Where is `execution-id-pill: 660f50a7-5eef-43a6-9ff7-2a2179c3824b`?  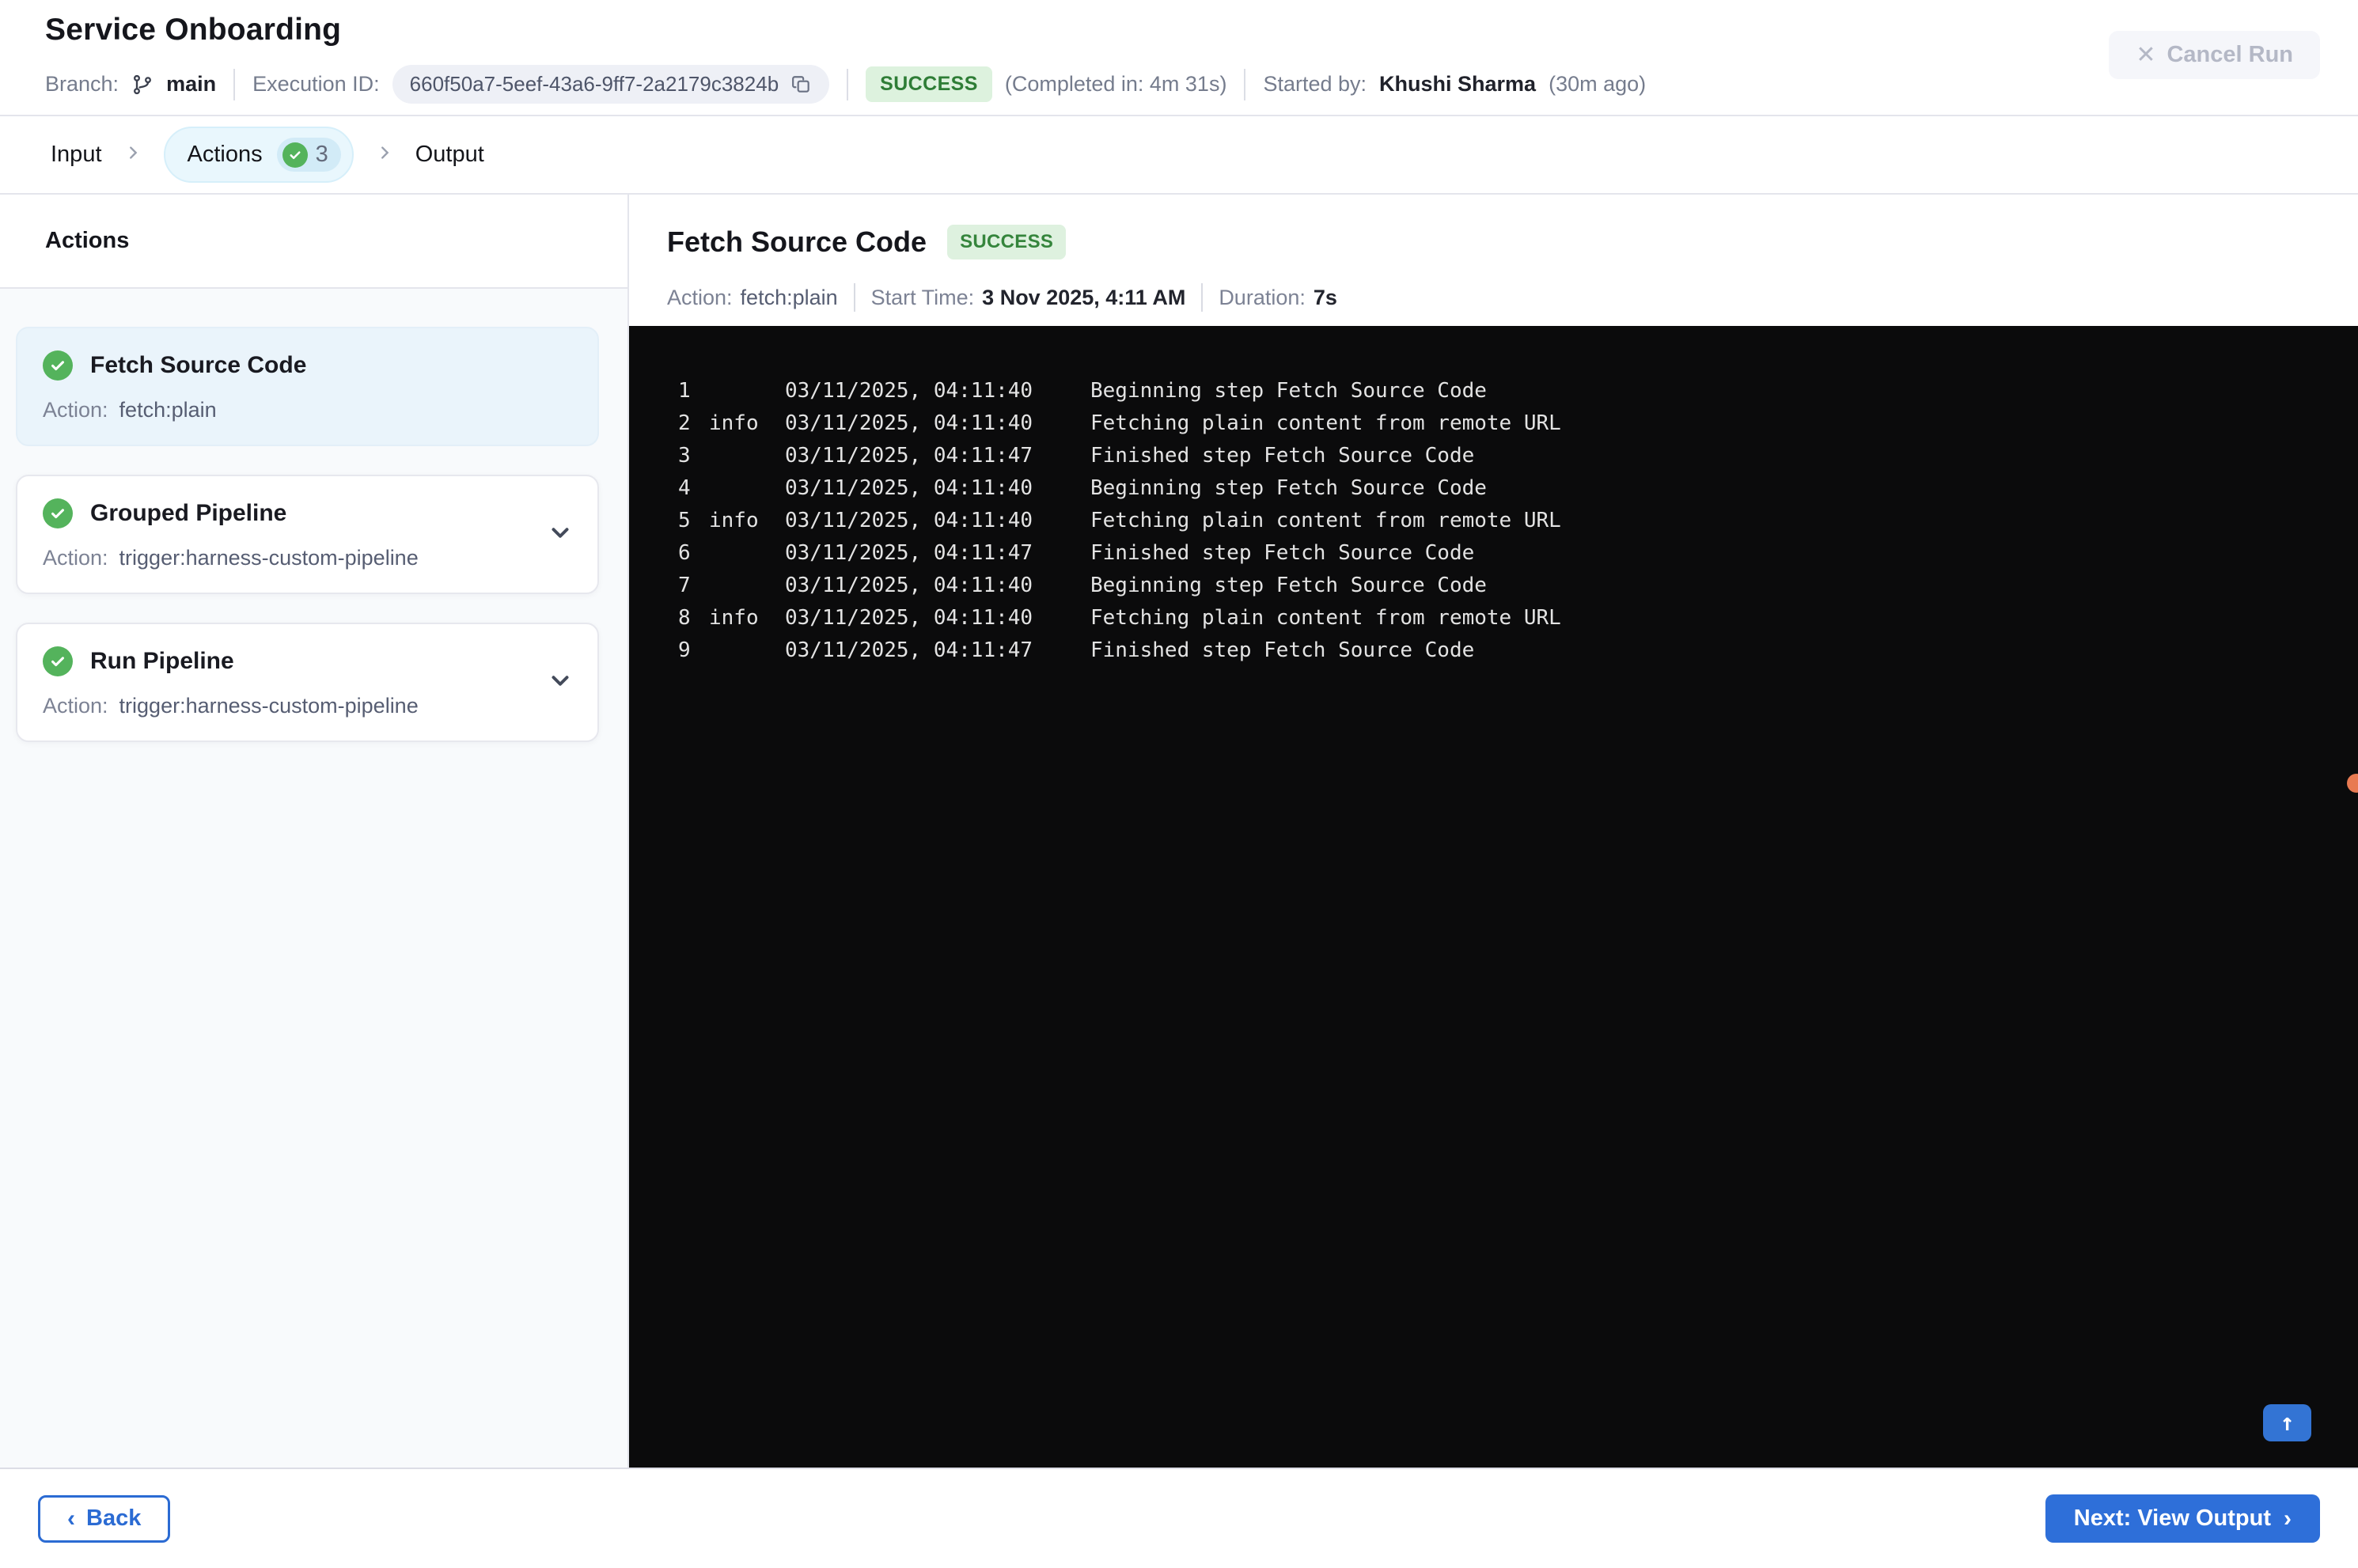 execution-id-pill: 660f50a7-5eef-43a6-9ff7-2a2179c3824b is located at coordinates (611, 84).